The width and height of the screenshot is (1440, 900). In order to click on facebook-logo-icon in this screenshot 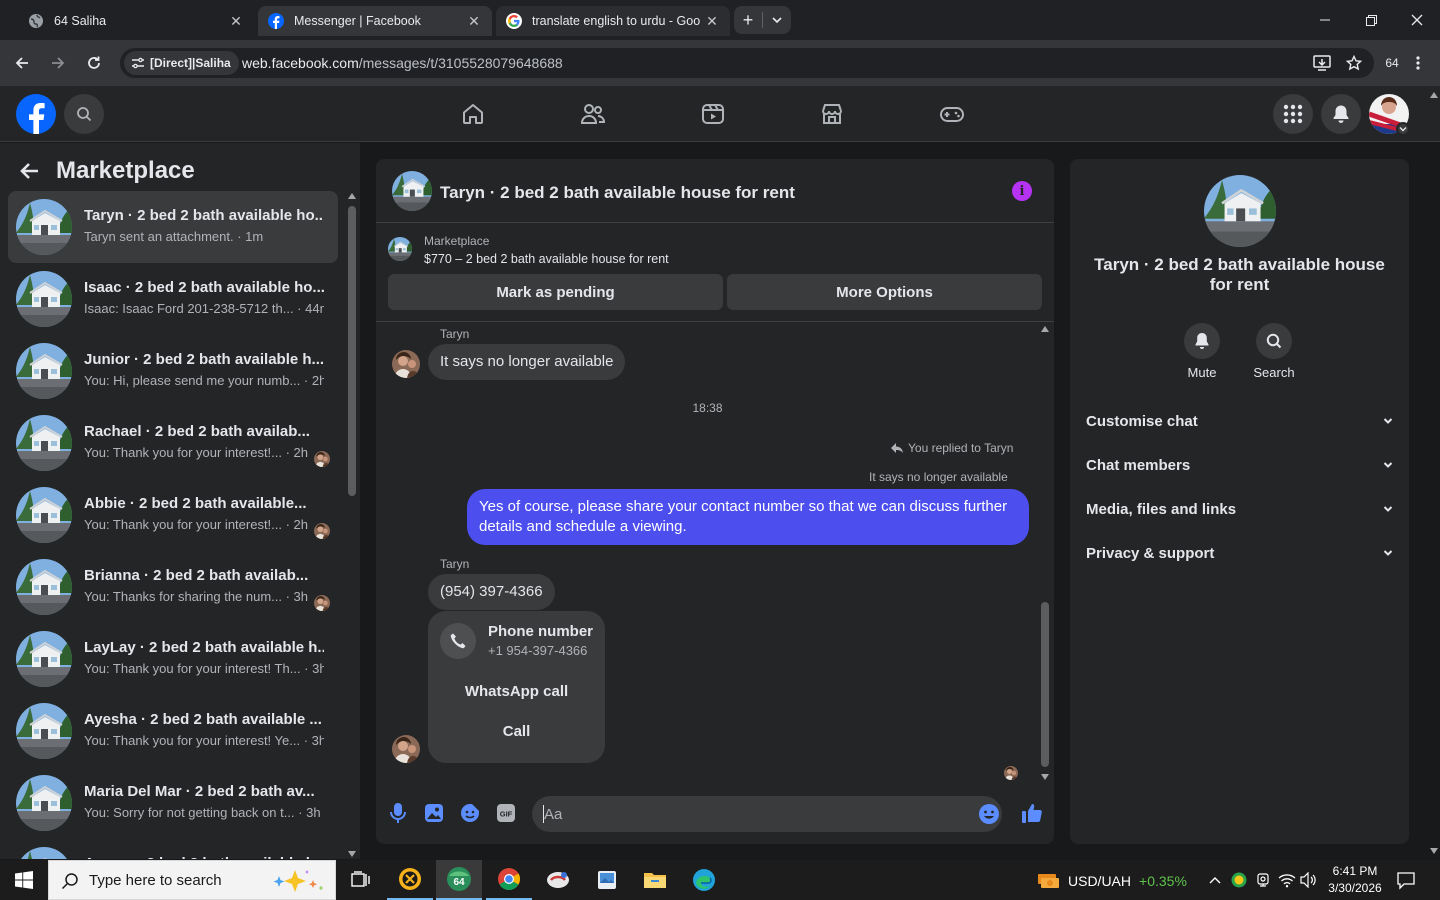, I will do `click(36, 114)`.